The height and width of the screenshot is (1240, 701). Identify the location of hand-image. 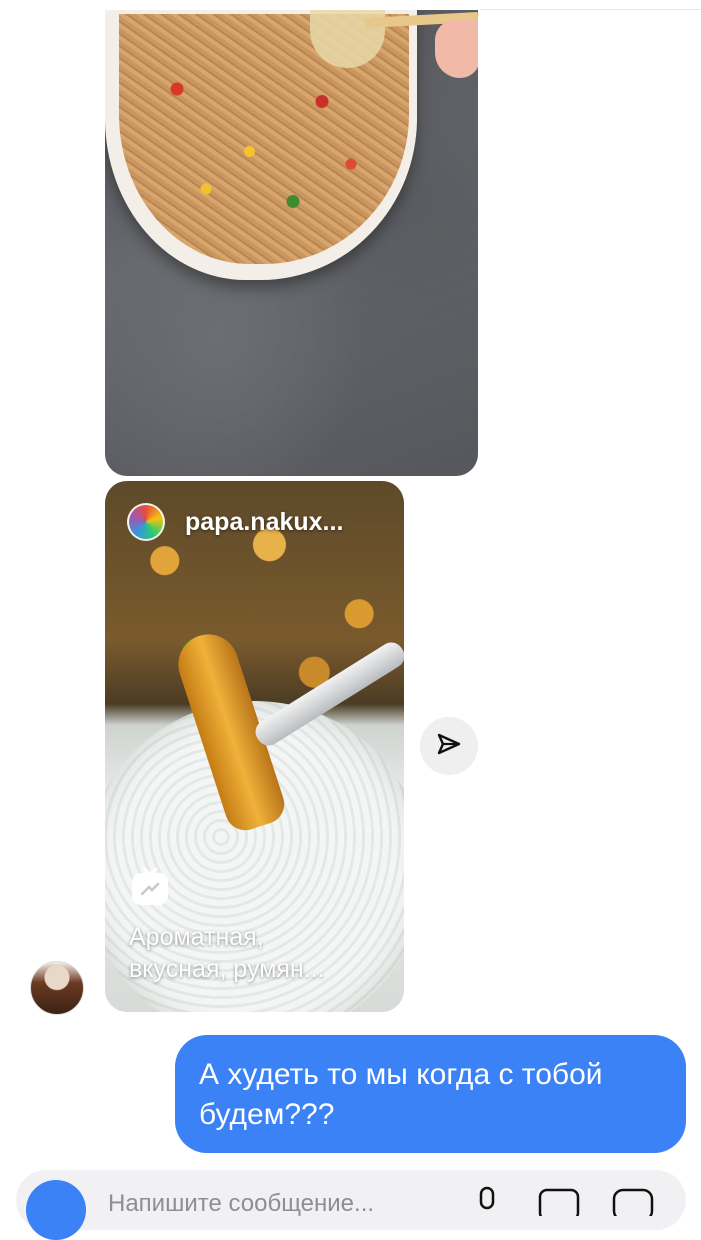
(456, 49).